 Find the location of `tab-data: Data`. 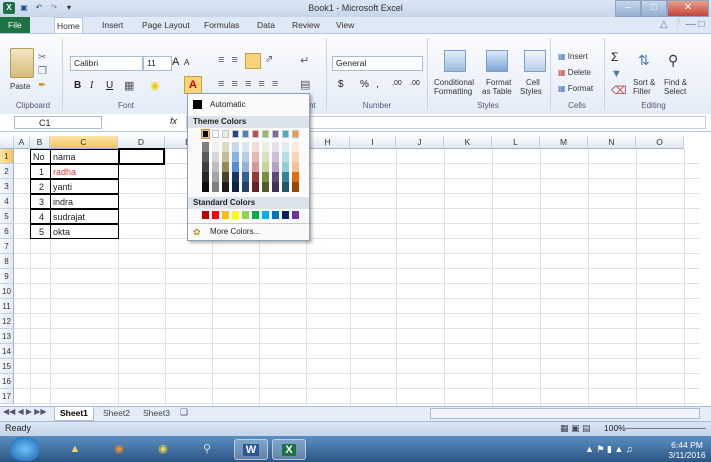

tab-data: Data is located at coordinates (266, 25).